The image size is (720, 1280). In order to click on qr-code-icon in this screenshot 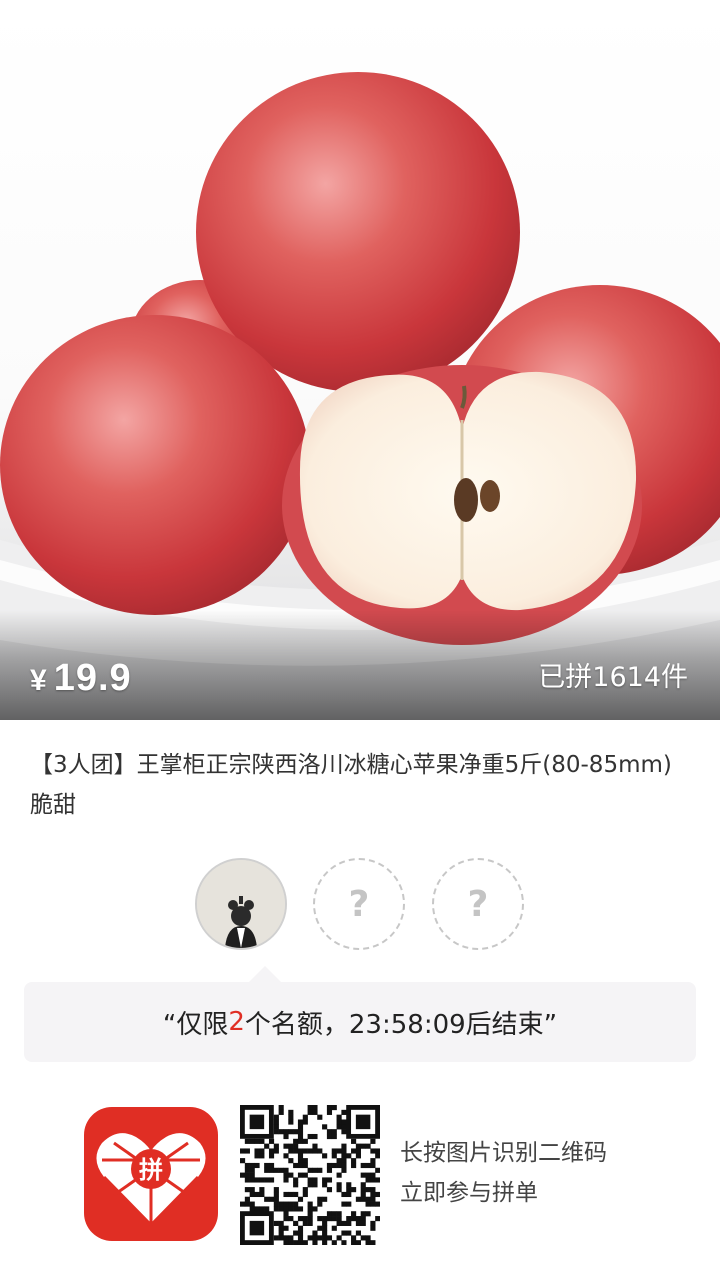, I will do `click(310, 1175)`.